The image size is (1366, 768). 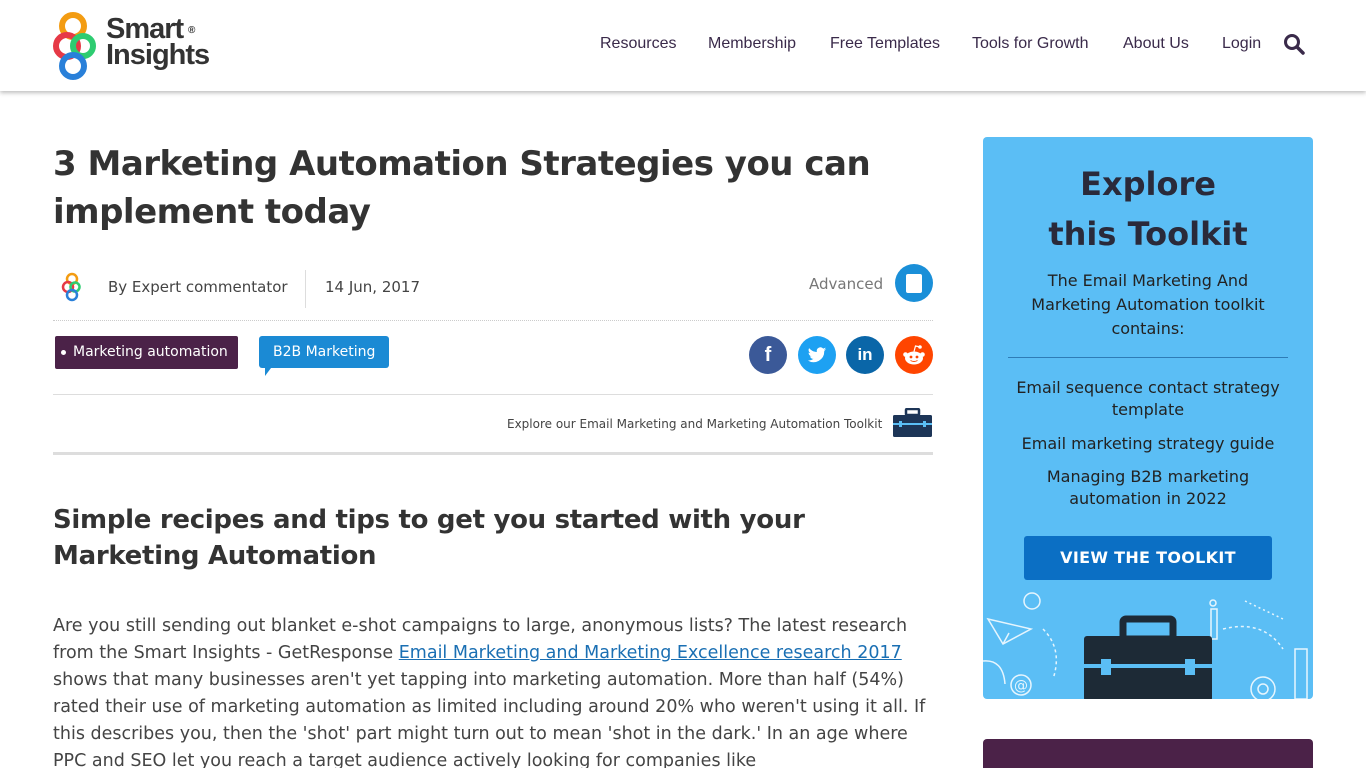 What do you see at coordinates (1156, 44) in the screenshot?
I see `nav-about-us: About Us` at bounding box center [1156, 44].